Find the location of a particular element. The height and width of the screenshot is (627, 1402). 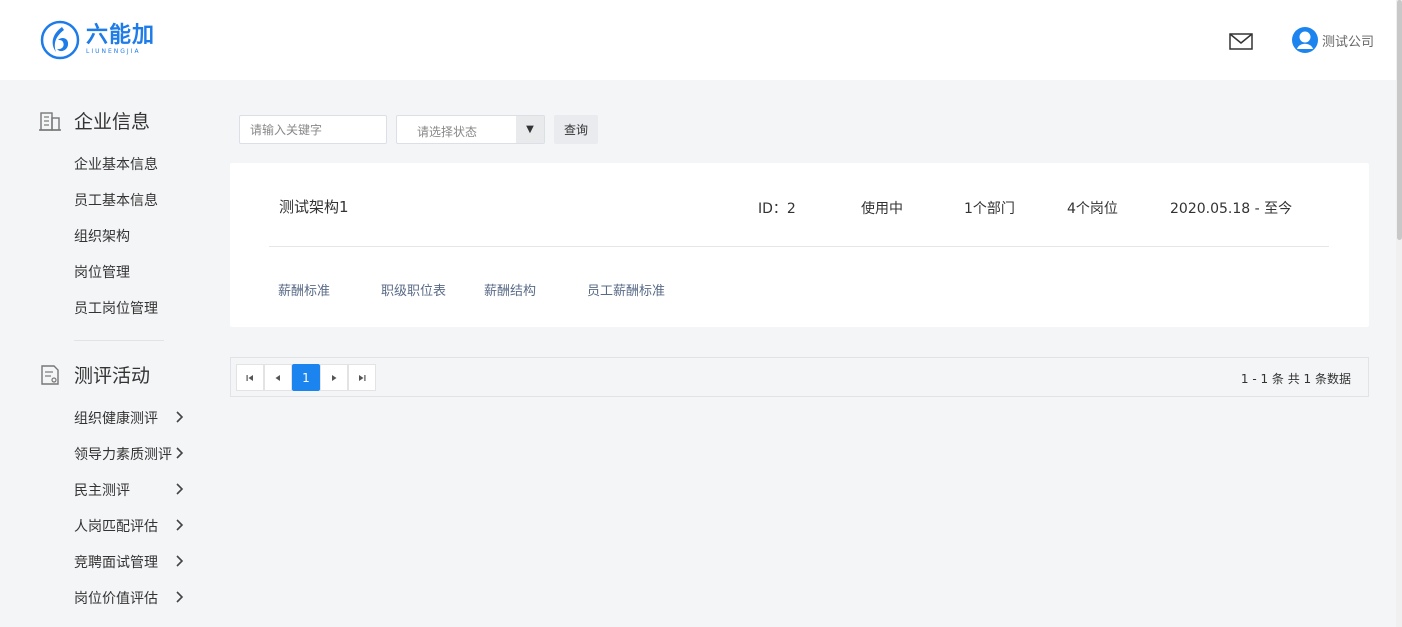

nav-competitive-interview: 竞聘面试管理 is located at coordinates (116, 562).